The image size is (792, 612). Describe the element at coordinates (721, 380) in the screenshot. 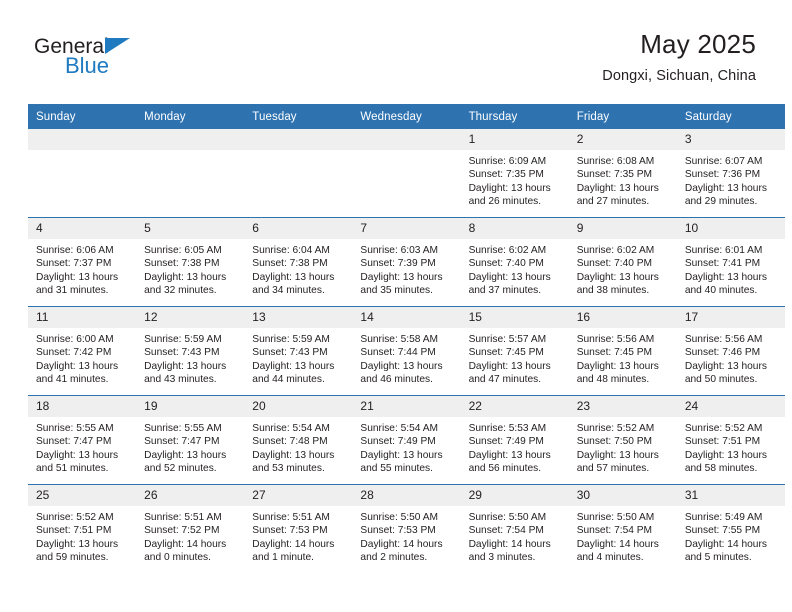

I see `daylight-text-cont: and 50 minutes.` at that location.